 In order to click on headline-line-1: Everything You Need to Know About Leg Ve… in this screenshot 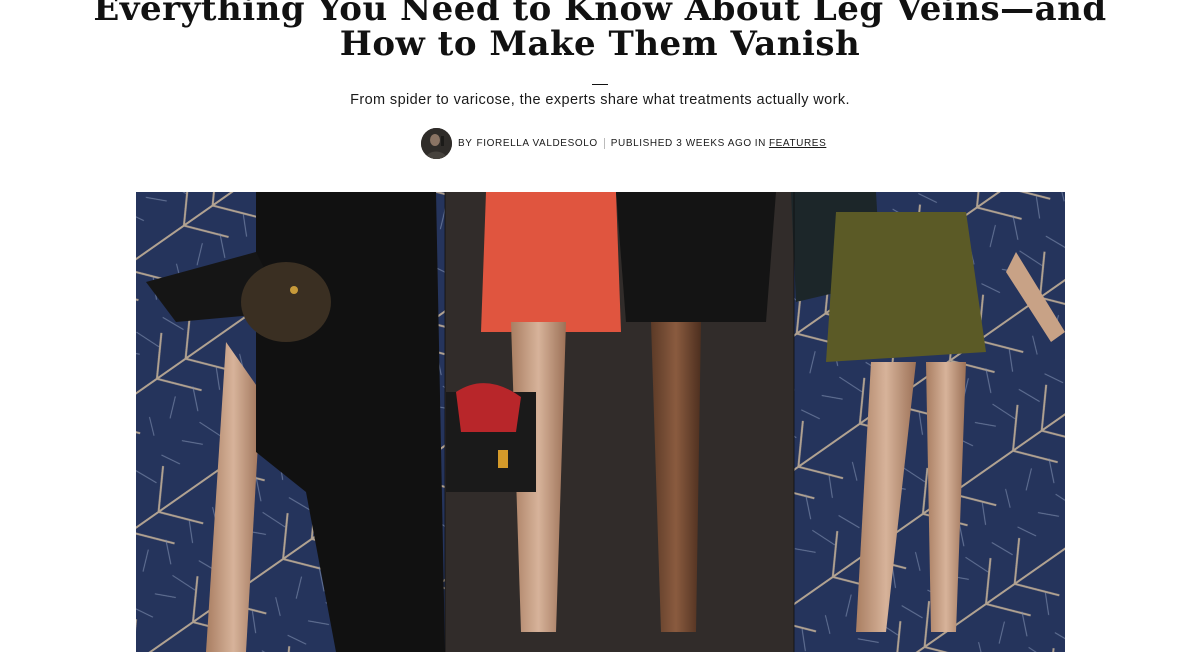, I will do `click(600, 14)`.